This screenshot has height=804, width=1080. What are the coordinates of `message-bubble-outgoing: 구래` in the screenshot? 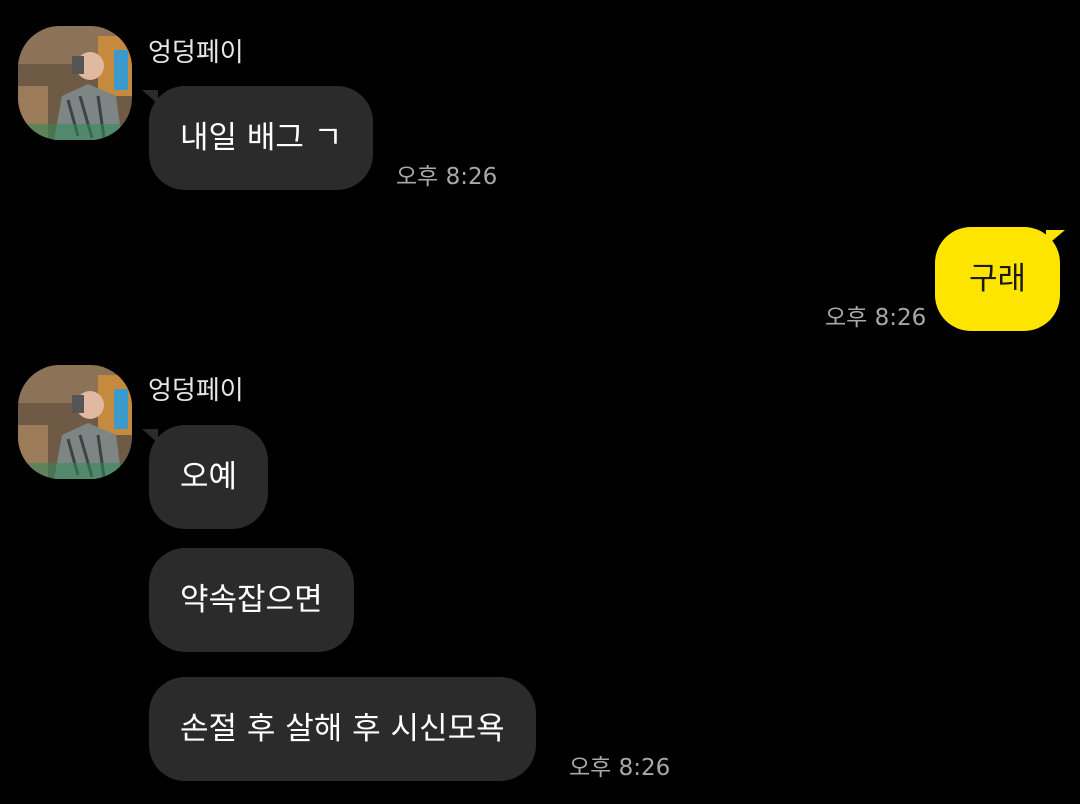 It's located at (997, 279).